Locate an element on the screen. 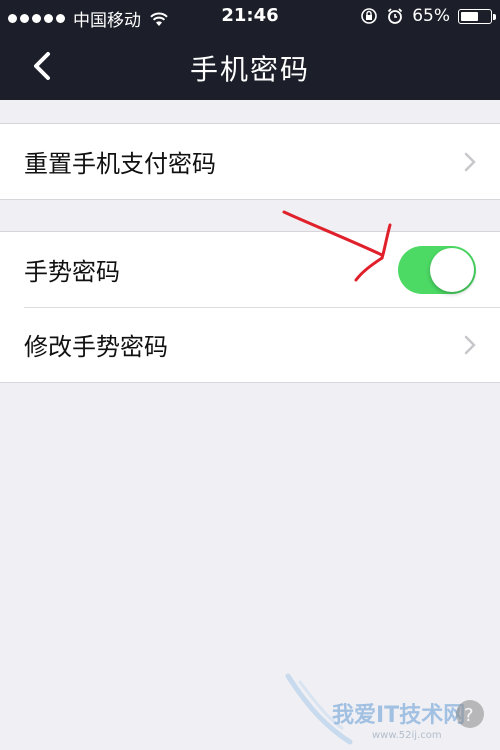 The height and width of the screenshot is (750, 500). red-arrow-annotation is located at coordinates (337, 246).